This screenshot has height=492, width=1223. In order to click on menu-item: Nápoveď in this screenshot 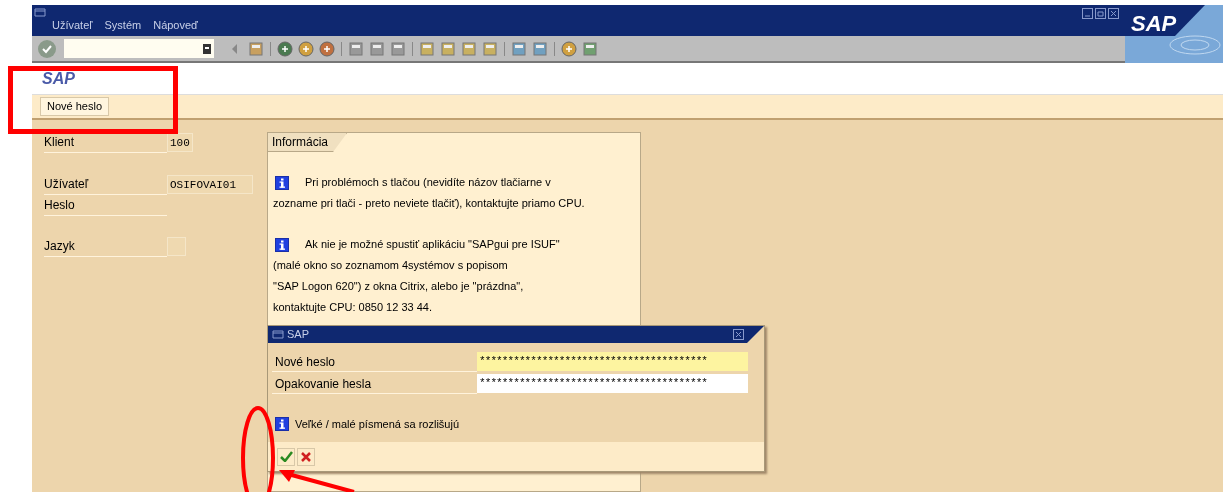, I will do `click(175, 24)`.